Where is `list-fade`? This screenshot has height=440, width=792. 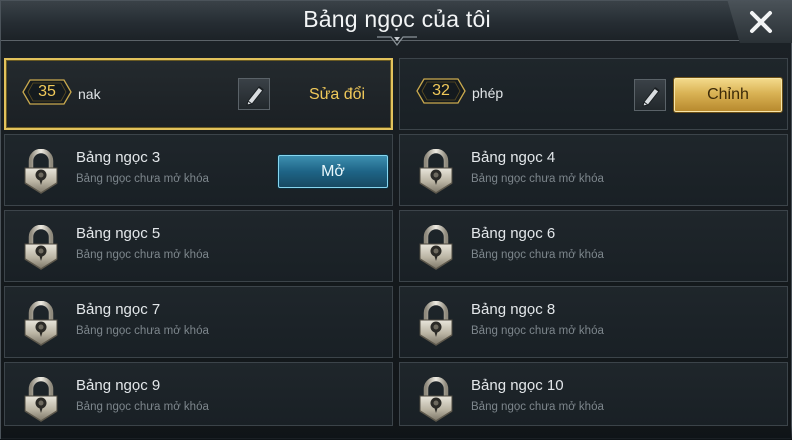
list-fade is located at coordinates (396, 432).